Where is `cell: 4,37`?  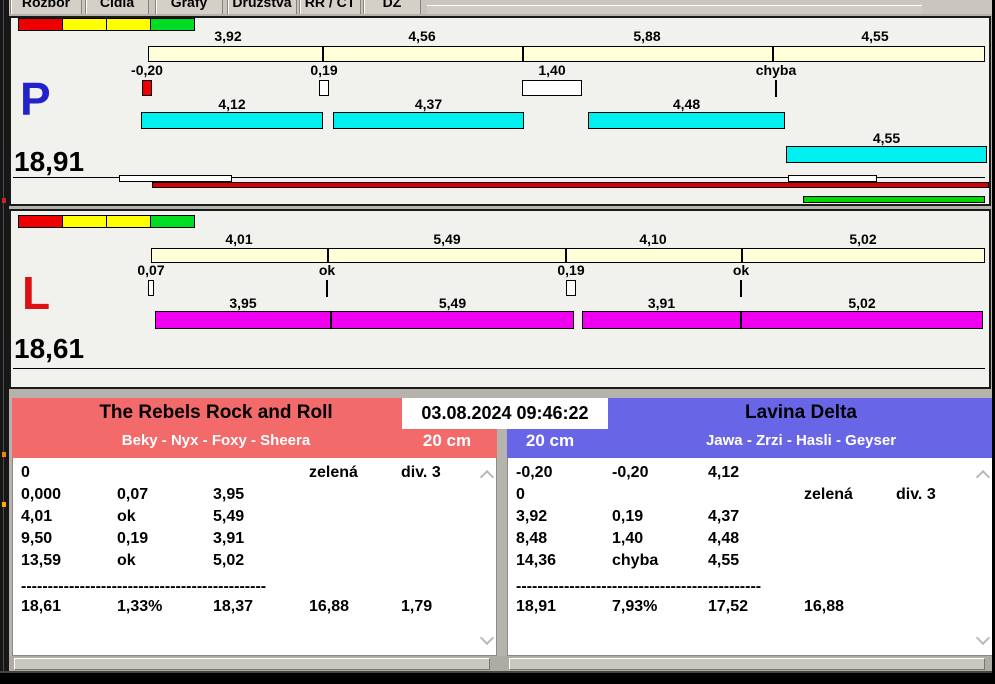
cell: 4,37 is located at coordinates (724, 516).